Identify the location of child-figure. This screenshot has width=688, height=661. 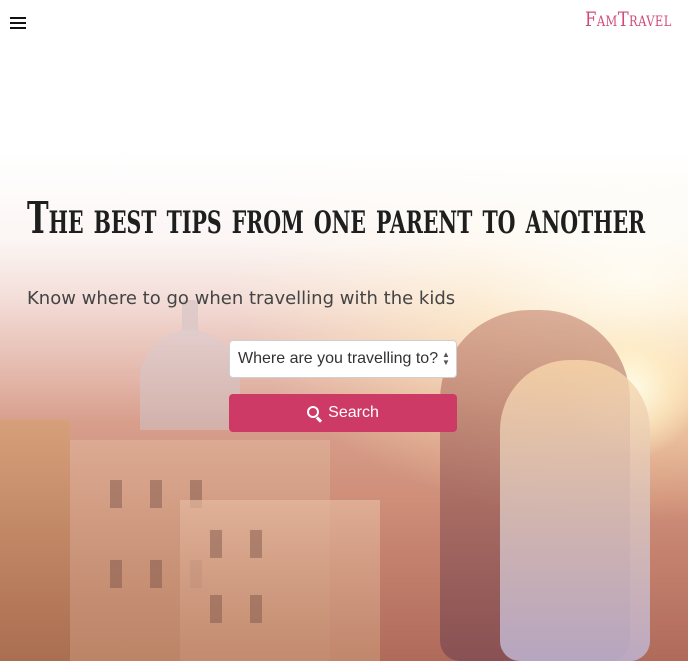
(575, 510).